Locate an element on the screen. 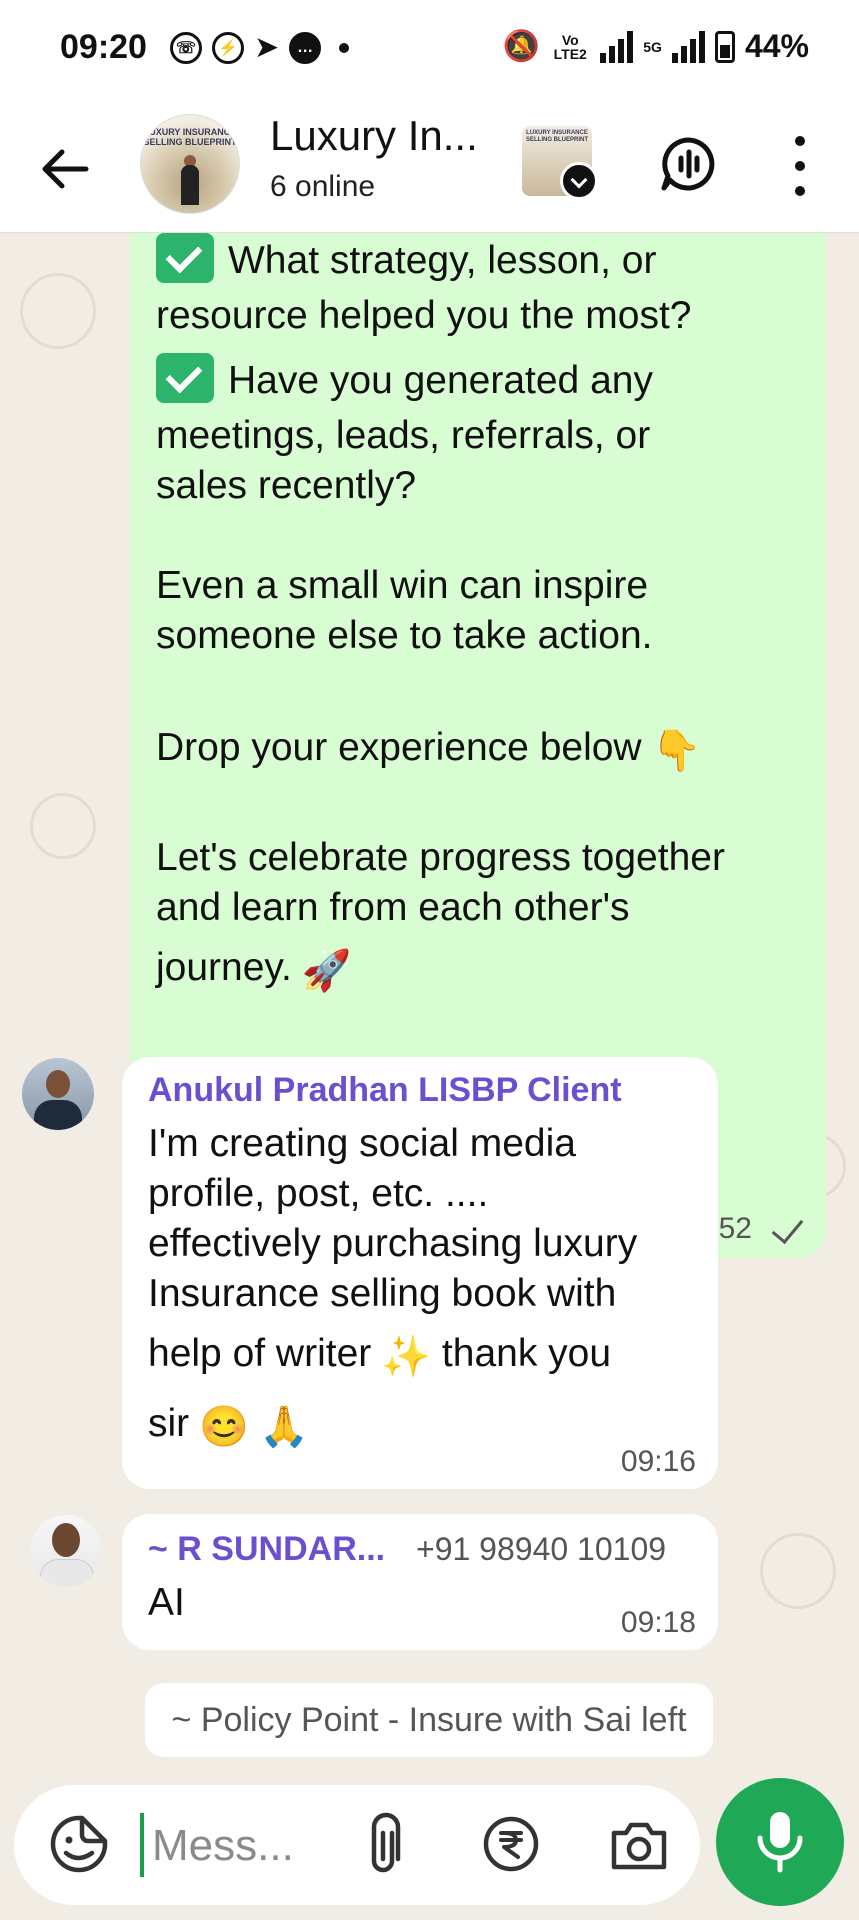 This screenshot has width=859, height=1920. back-arrow-icon is located at coordinates (65, 169).